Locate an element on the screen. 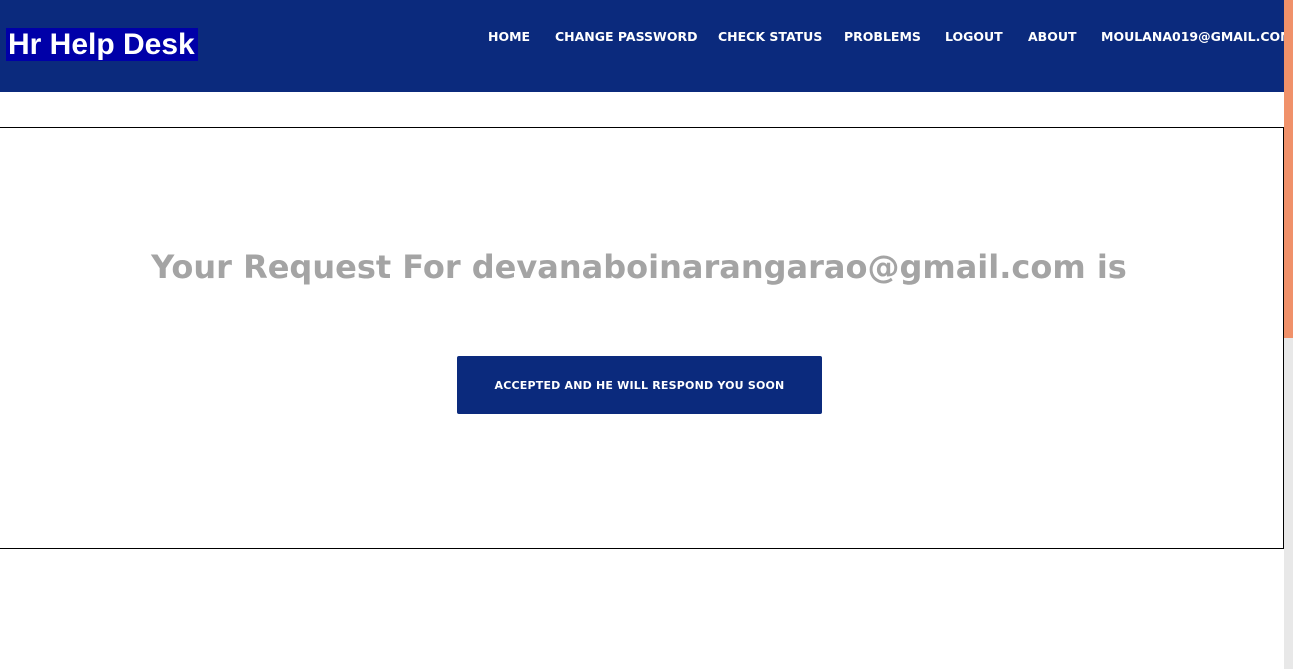 The width and height of the screenshot is (1293, 669). nav-problems: PROBLEMS is located at coordinates (882, 36).